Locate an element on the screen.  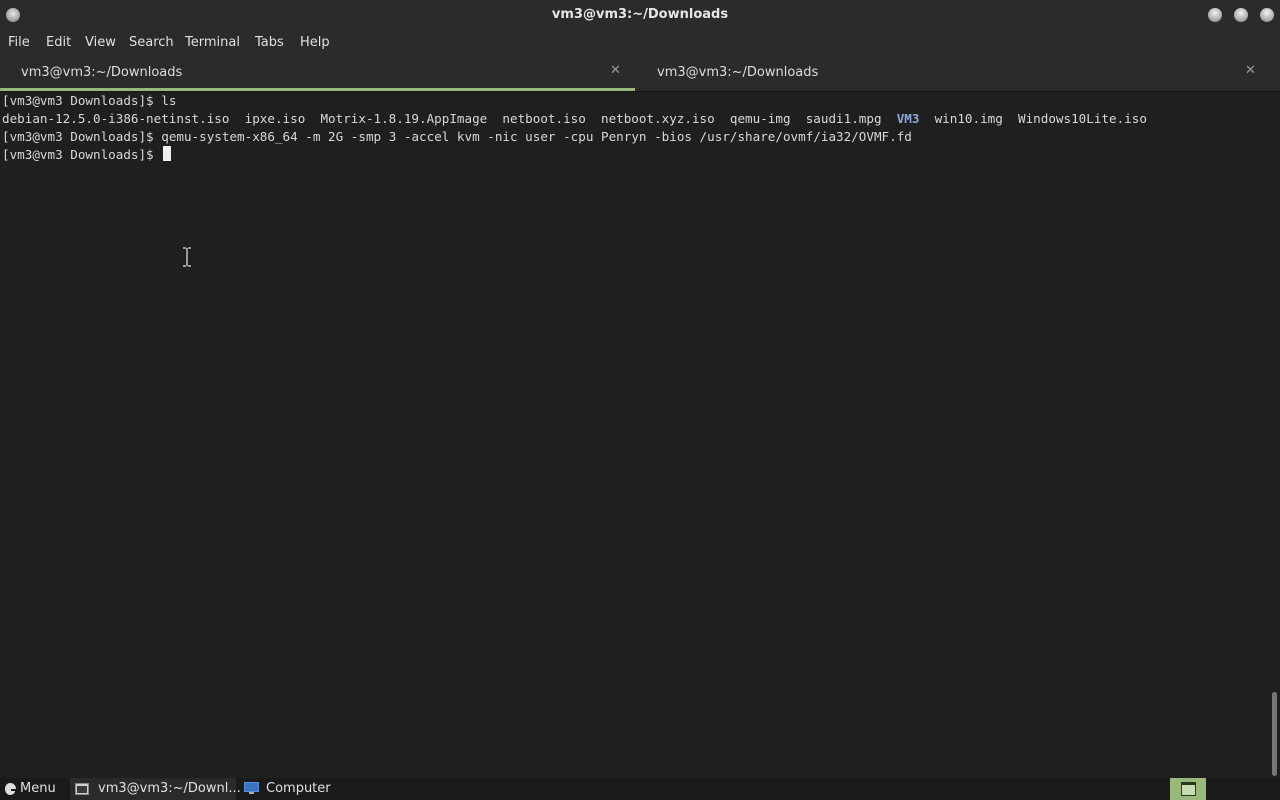
computer-label: Computer is located at coordinates (298, 788).